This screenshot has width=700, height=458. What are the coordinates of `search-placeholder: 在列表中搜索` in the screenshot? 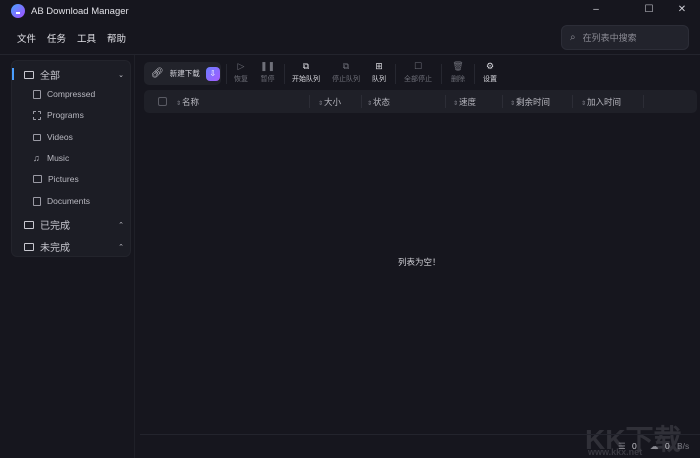 It's located at (609, 38).